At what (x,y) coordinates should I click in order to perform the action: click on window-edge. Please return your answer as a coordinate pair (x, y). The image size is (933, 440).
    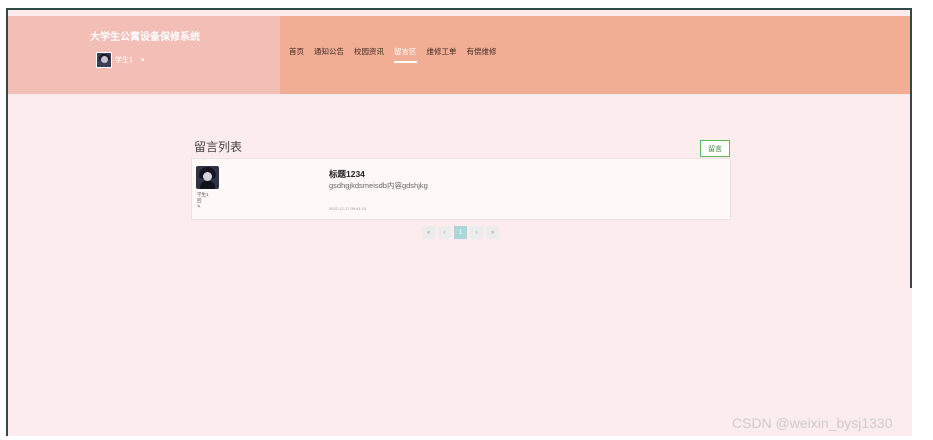
    Looking at the image, I should click on (911, 148).